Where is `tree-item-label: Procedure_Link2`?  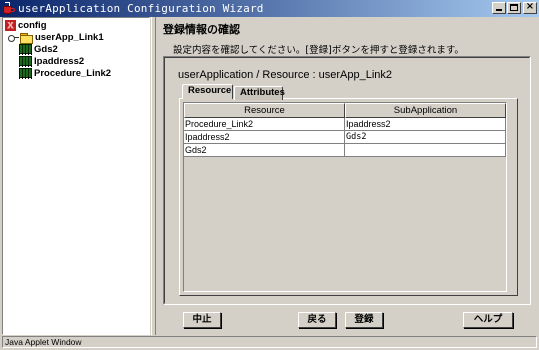
tree-item-label: Procedure_Link2 is located at coordinates (73, 73).